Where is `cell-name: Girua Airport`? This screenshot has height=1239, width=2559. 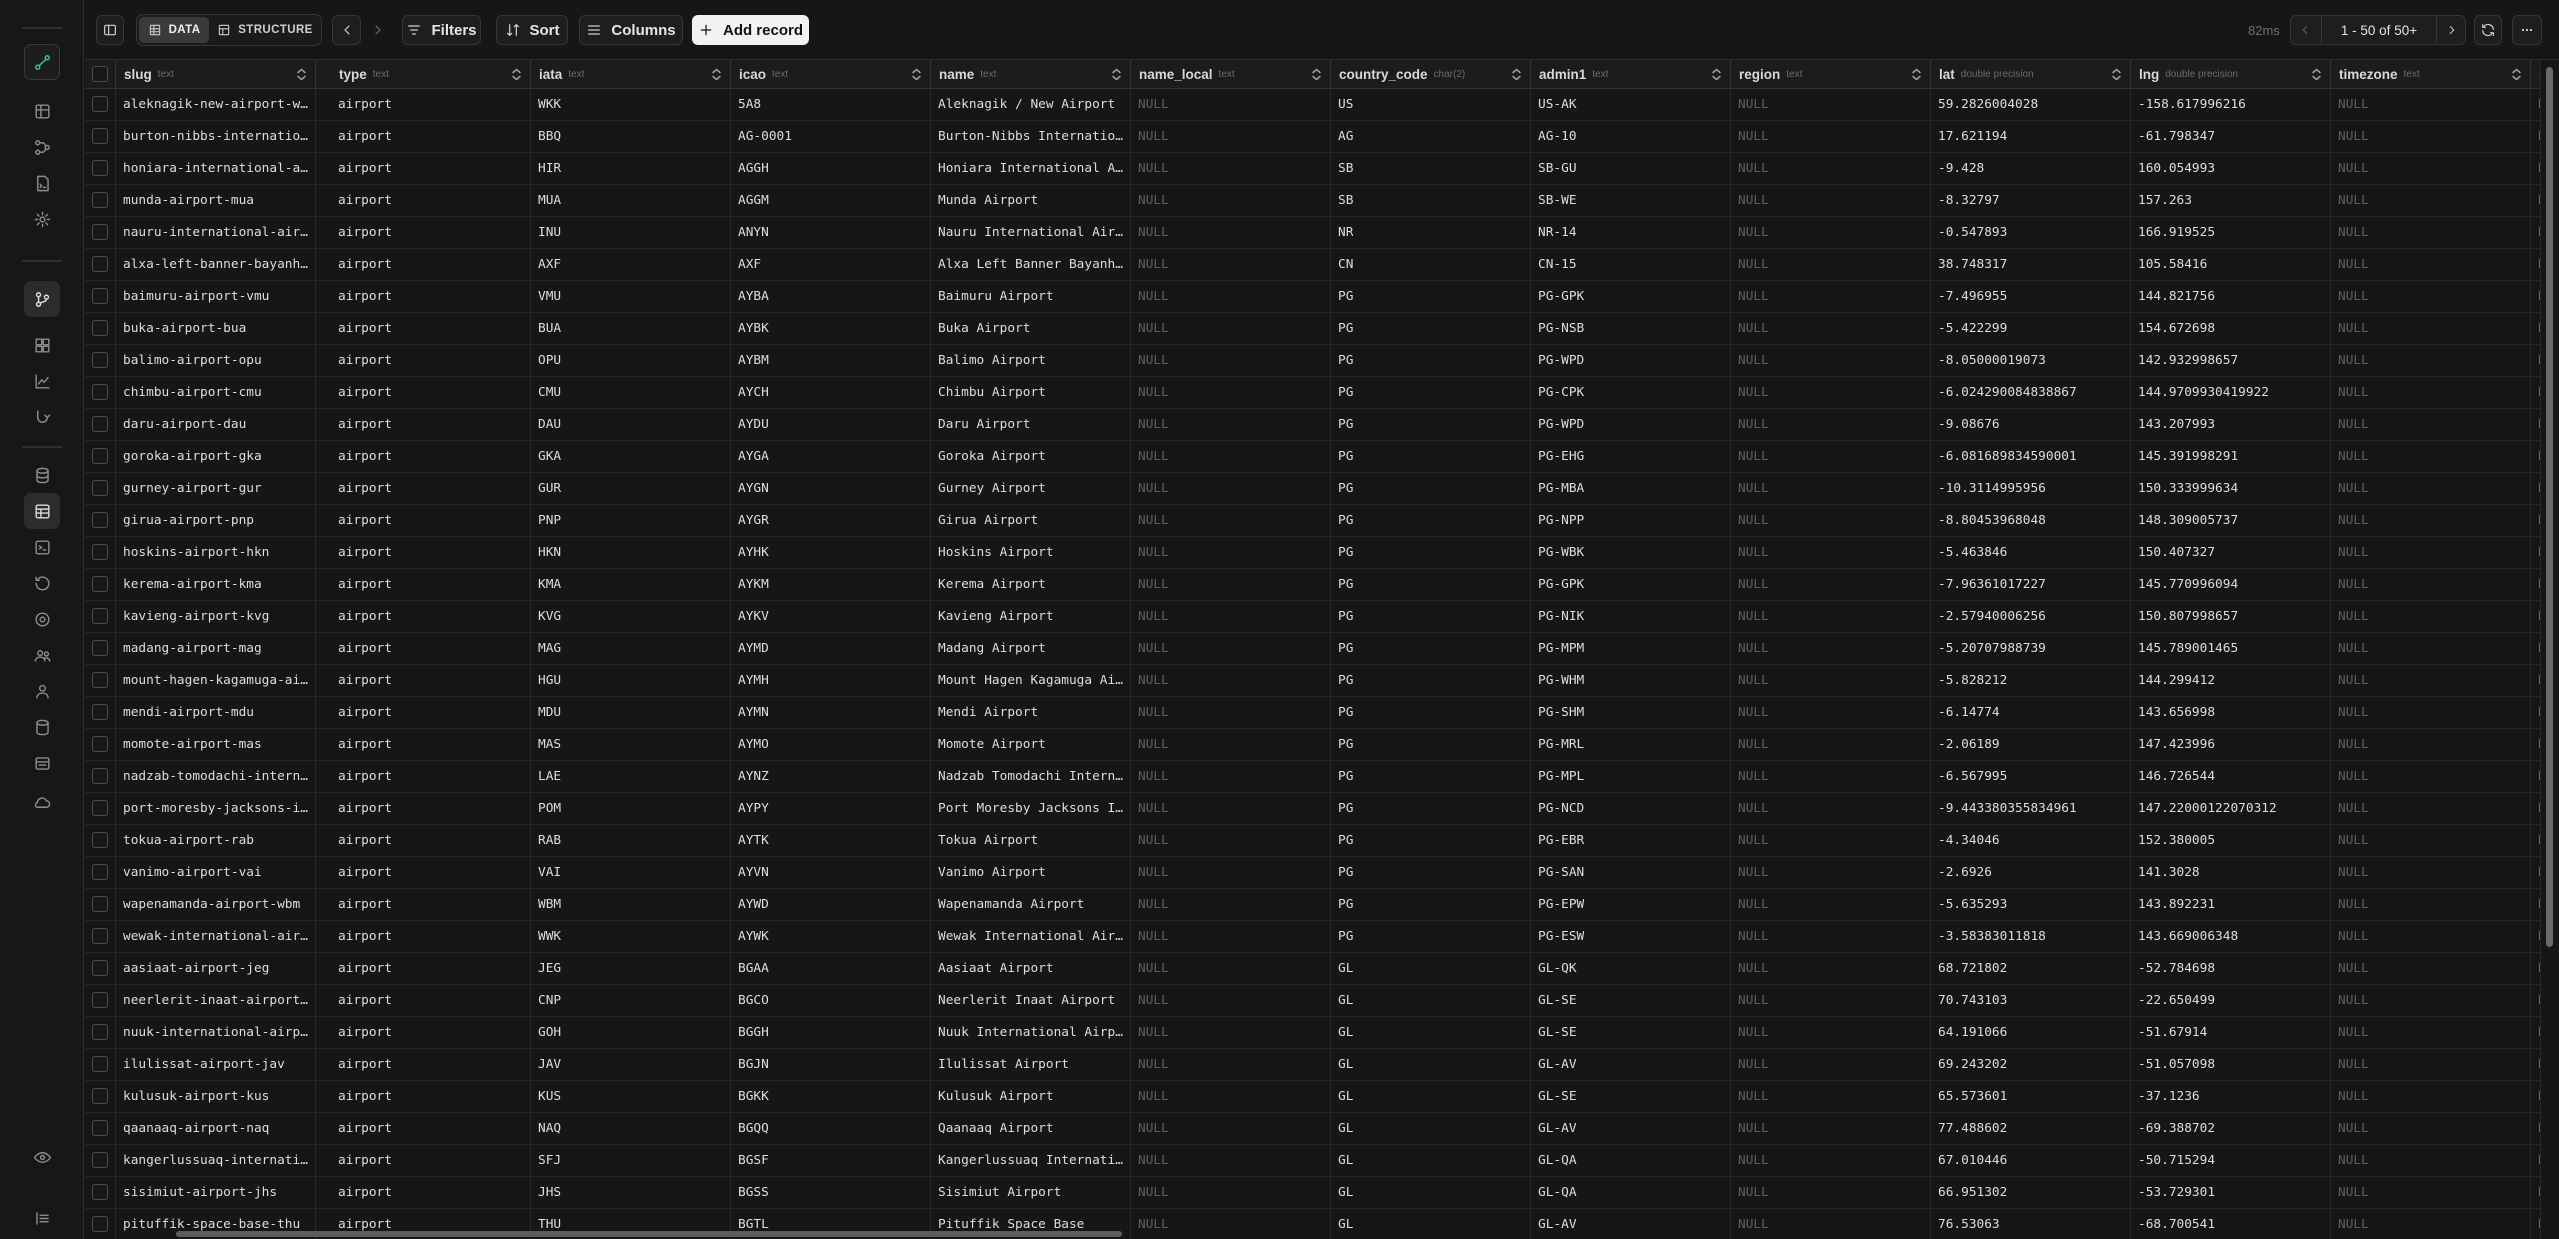
cell-name: Girua Airport is located at coordinates (1031, 520).